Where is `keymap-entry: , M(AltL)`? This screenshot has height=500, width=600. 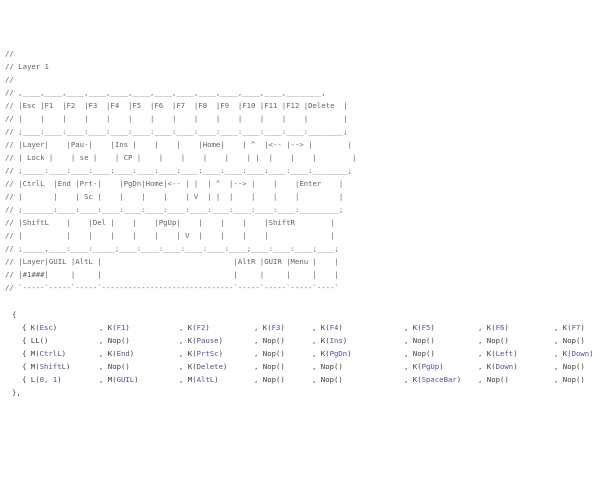 keymap-entry: , M(AltL) is located at coordinates (199, 379).